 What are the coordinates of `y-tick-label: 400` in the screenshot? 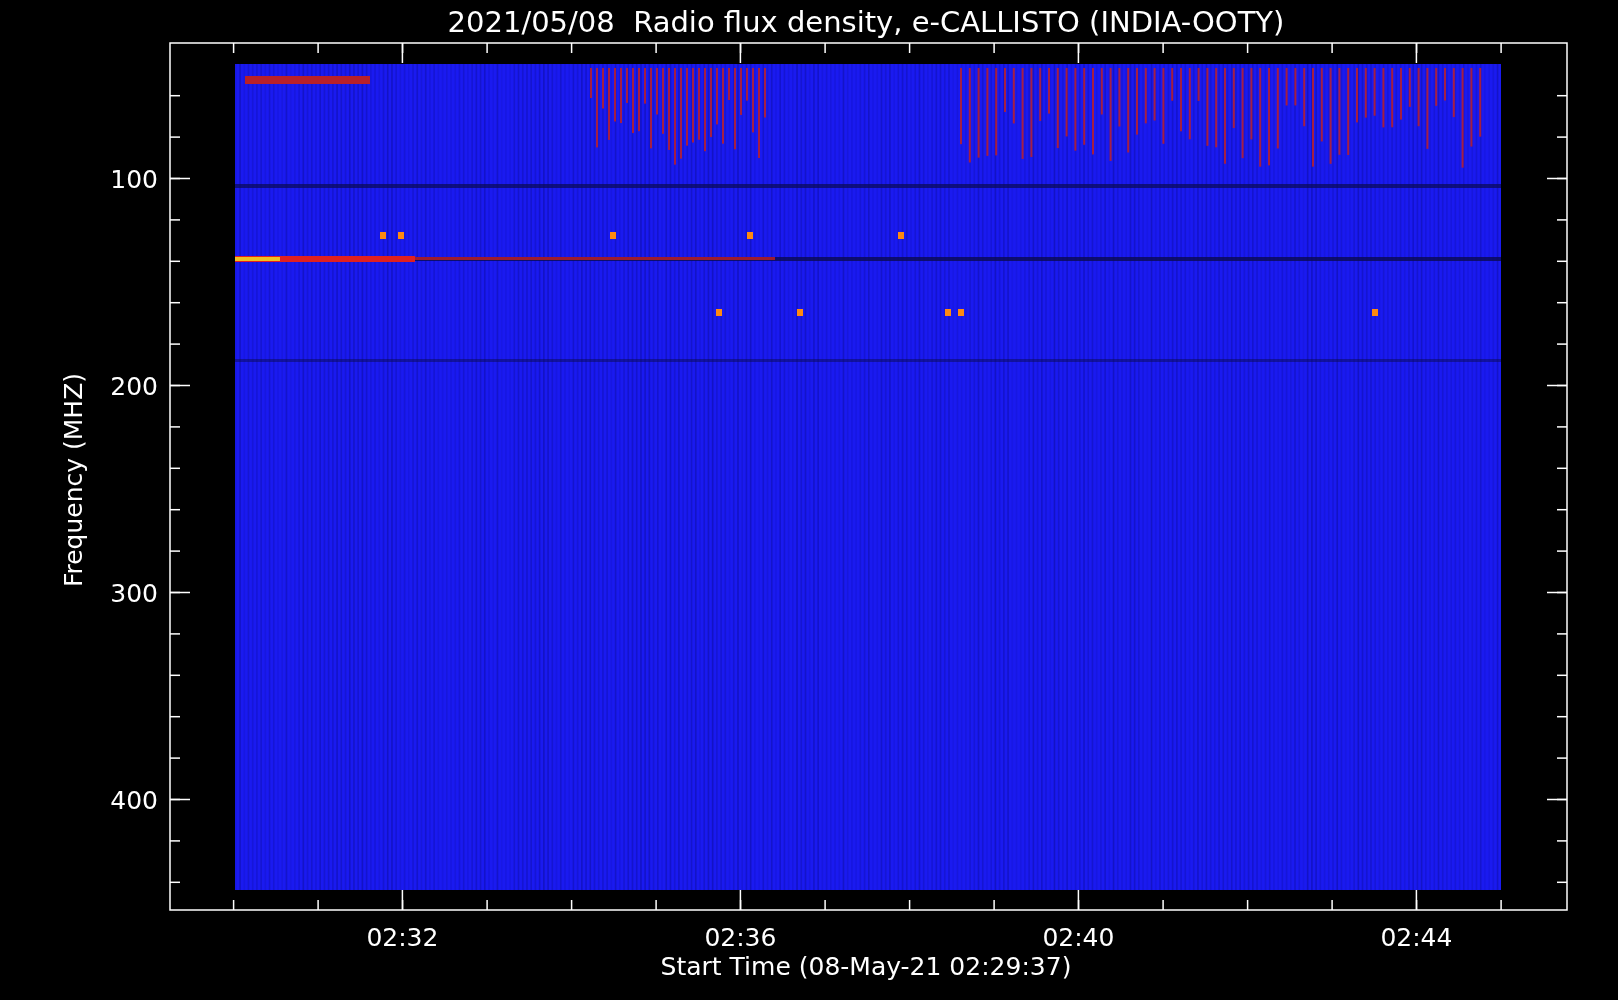 It's located at (134, 800).